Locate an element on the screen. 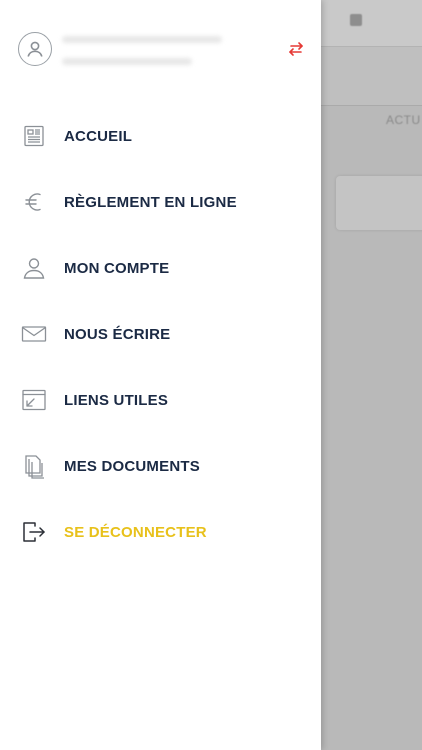 This screenshot has width=422, height=750. menu-item-accueil: ACCUEIL is located at coordinates (160, 136).